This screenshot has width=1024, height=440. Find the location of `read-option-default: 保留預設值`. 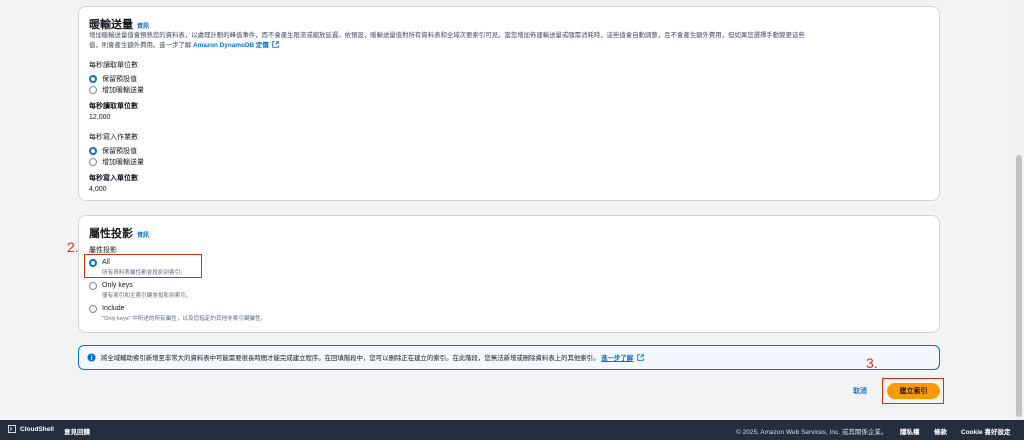

read-option-default: 保留預設值 is located at coordinates (116, 78).